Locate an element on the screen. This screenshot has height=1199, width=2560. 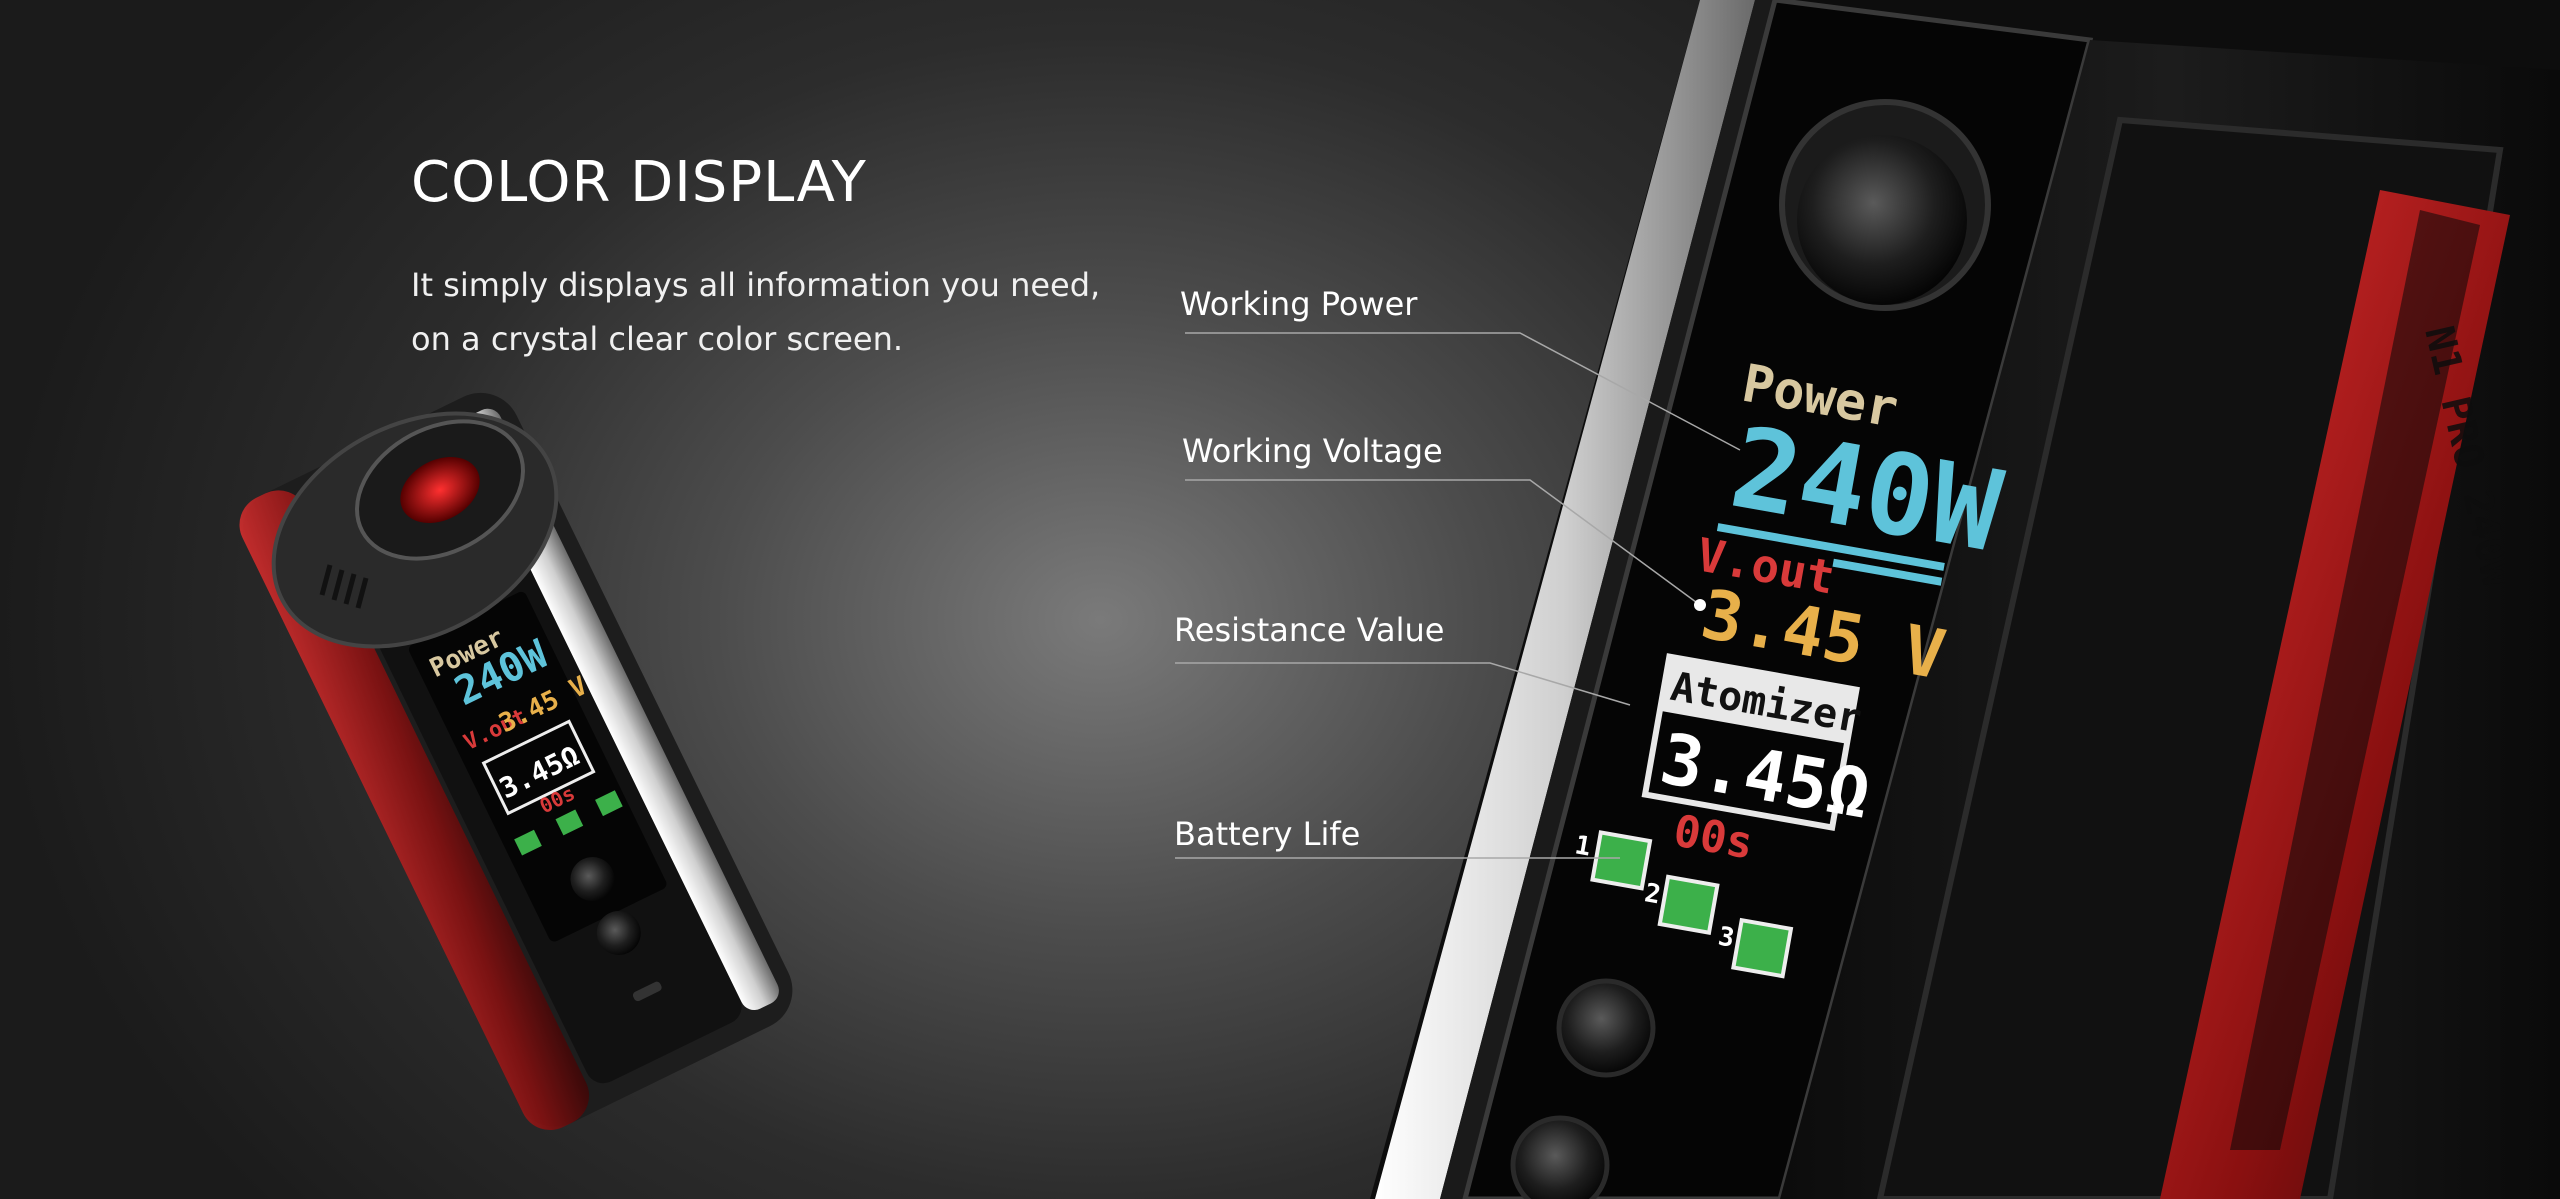
battery-3-icon is located at coordinates (1762, 948).